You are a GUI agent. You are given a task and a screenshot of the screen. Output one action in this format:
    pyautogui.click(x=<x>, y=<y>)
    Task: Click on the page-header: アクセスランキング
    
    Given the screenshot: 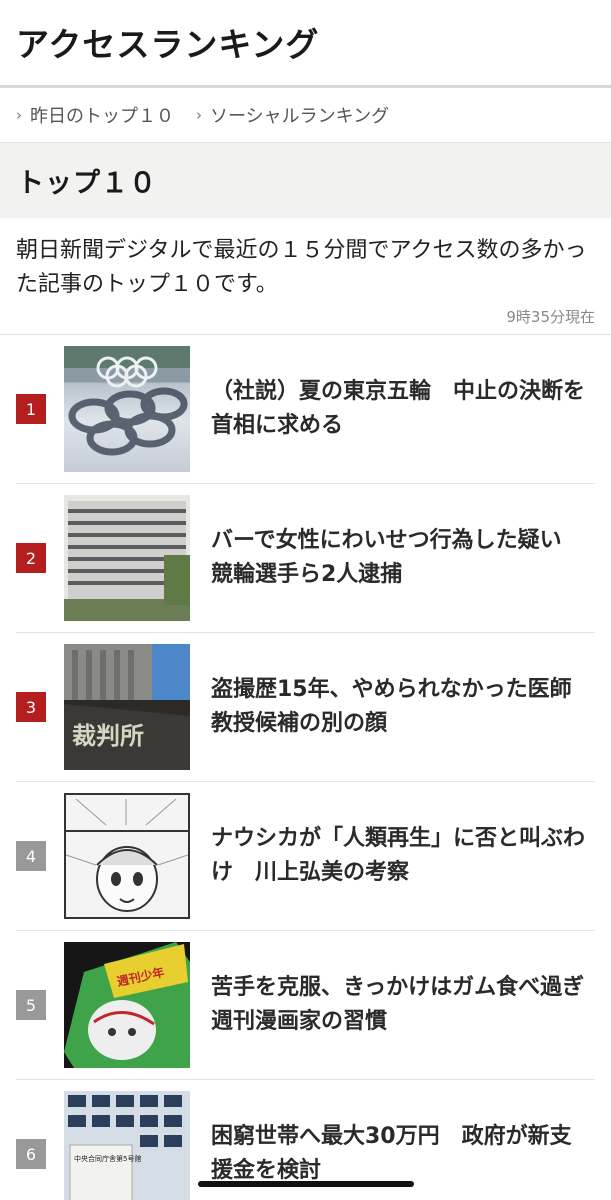 What is the action you would take?
    pyautogui.click(x=305, y=44)
    